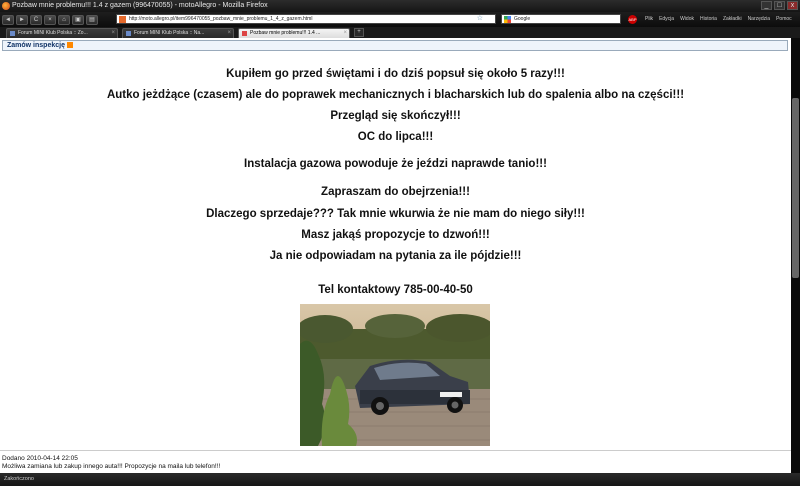 This screenshot has width=800, height=486. I want to click on menu-item-file: Plik, so click(649, 19).